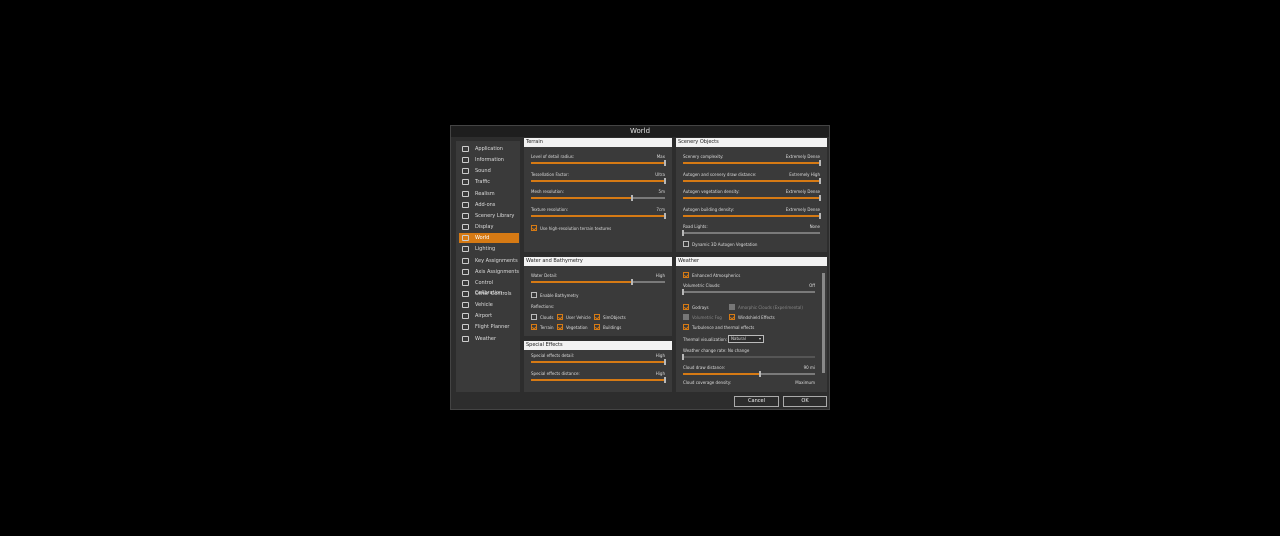 The width and height of the screenshot is (1280, 536). I want to click on dynamic-vegetation-checkbox: Dynamic 3D Autogen Vegetation, so click(720, 244).